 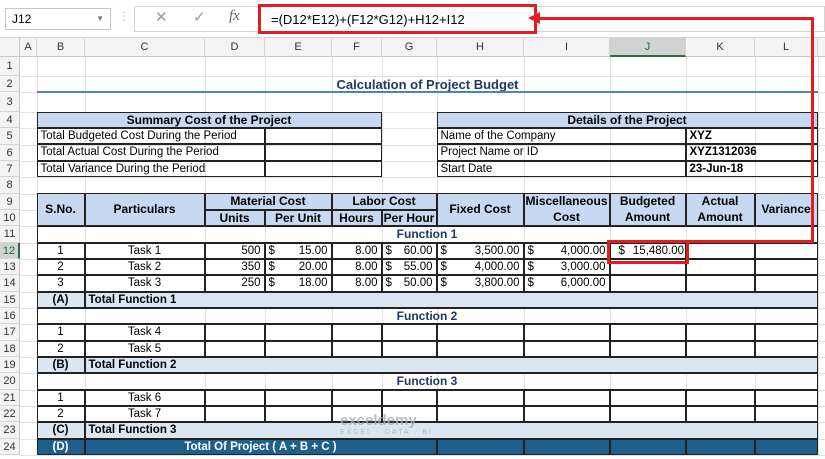 I want to click on cell-E14: $18.00, so click(x=298, y=283).